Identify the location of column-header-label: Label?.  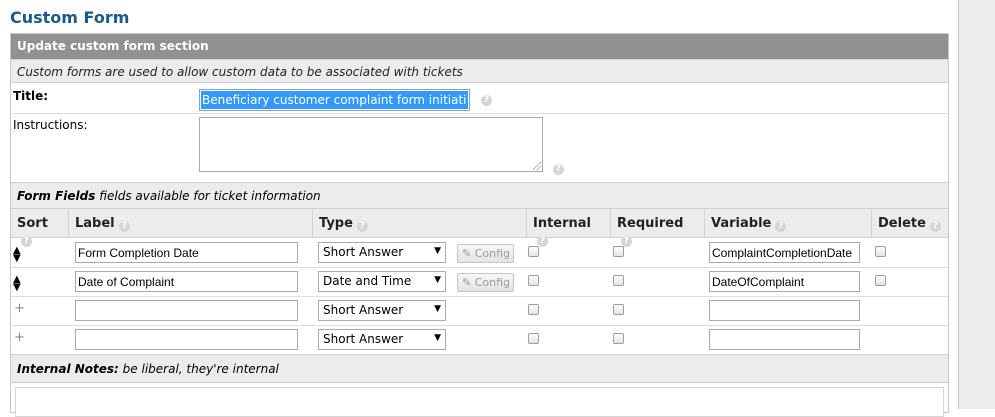
(191, 223).